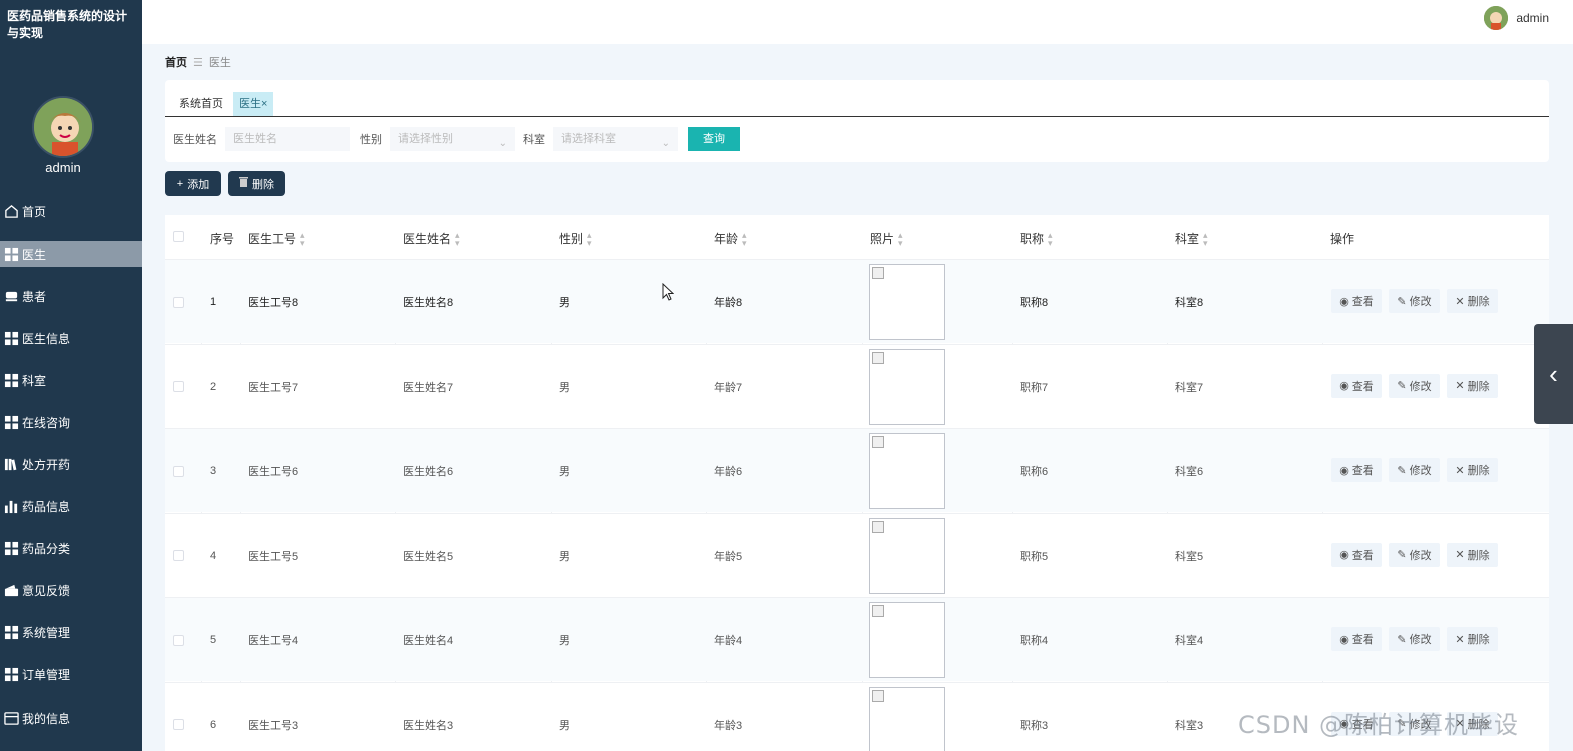  What do you see at coordinates (71, 254) in the screenshot?
I see `sidebar-item-doctor: 医生` at bounding box center [71, 254].